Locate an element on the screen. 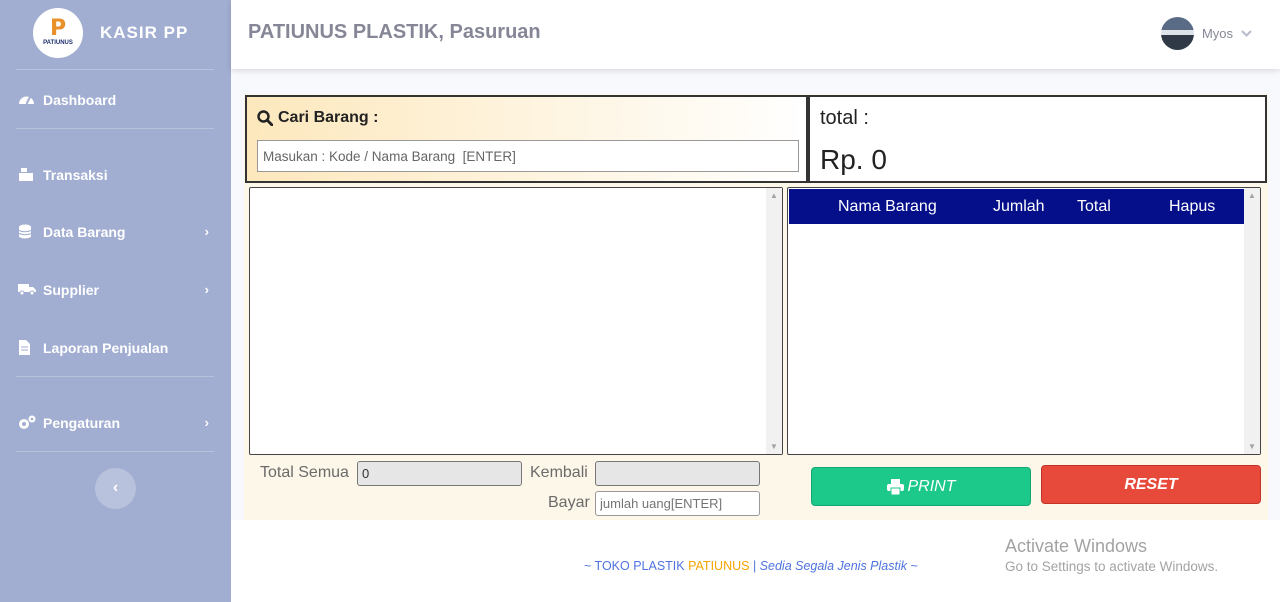  column-header-hapus: Hapus is located at coordinates (1192, 206).